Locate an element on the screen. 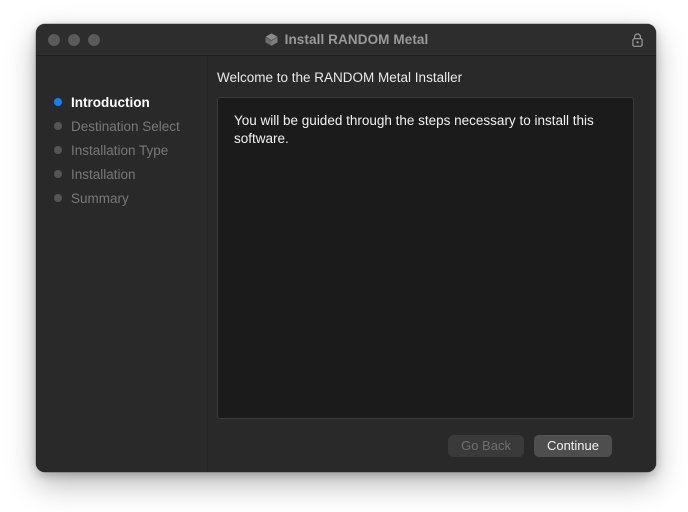  sidebar-item-destination-select: Destination Select is located at coordinates (121, 126).